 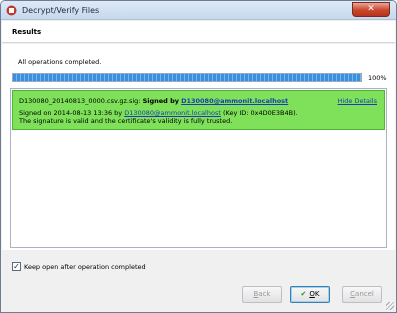 What do you see at coordinates (260, 113) in the screenshot?
I see `detail-key-id: (Key ID: 0x4D0E3B4B).` at bounding box center [260, 113].